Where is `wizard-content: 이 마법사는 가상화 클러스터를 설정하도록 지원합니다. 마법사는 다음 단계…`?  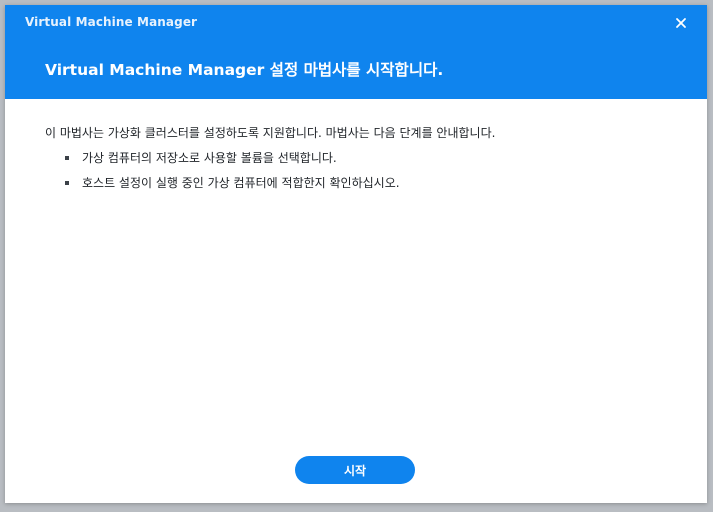
wizard-content: 이 마법사는 가상화 클러스터를 설정하도록 지원합니다. 마법사는 다음 단계… is located at coordinates (365, 161).